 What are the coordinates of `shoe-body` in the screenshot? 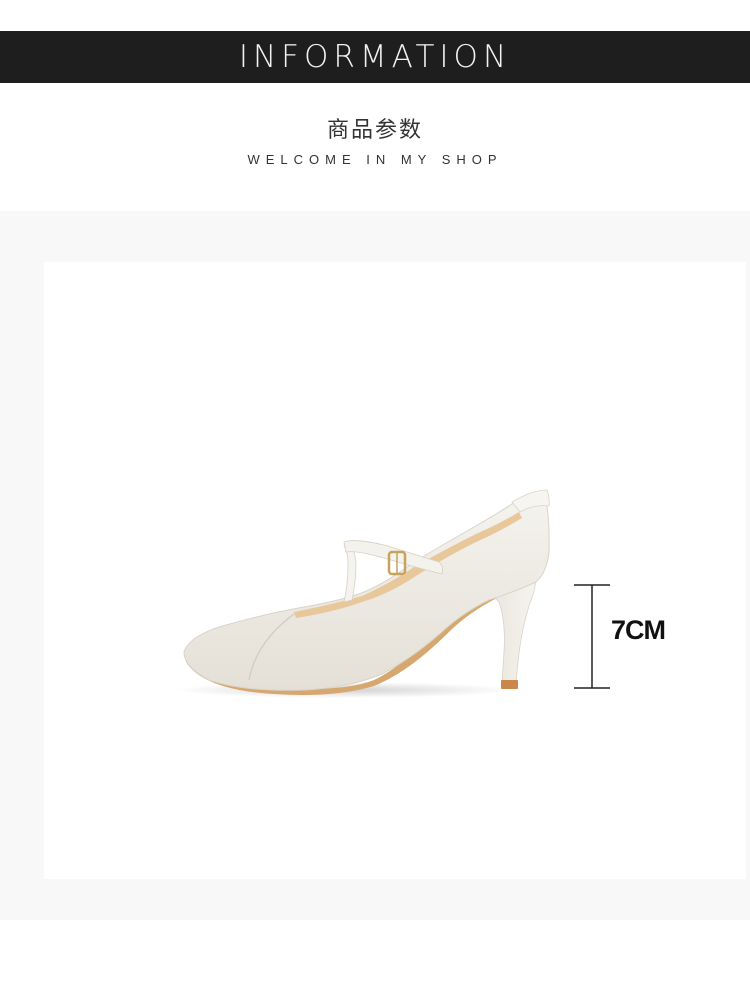 It's located at (366, 591).